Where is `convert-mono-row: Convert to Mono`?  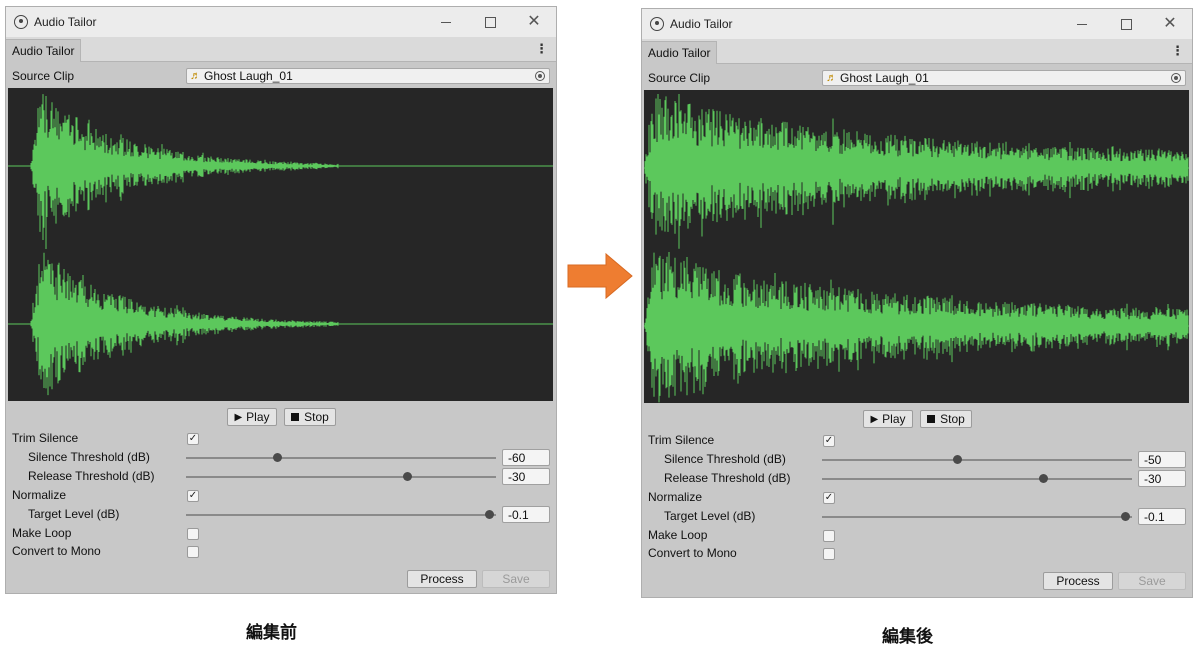 convert-mono-row: Convert to Mono is located at coordinates (56, 551).